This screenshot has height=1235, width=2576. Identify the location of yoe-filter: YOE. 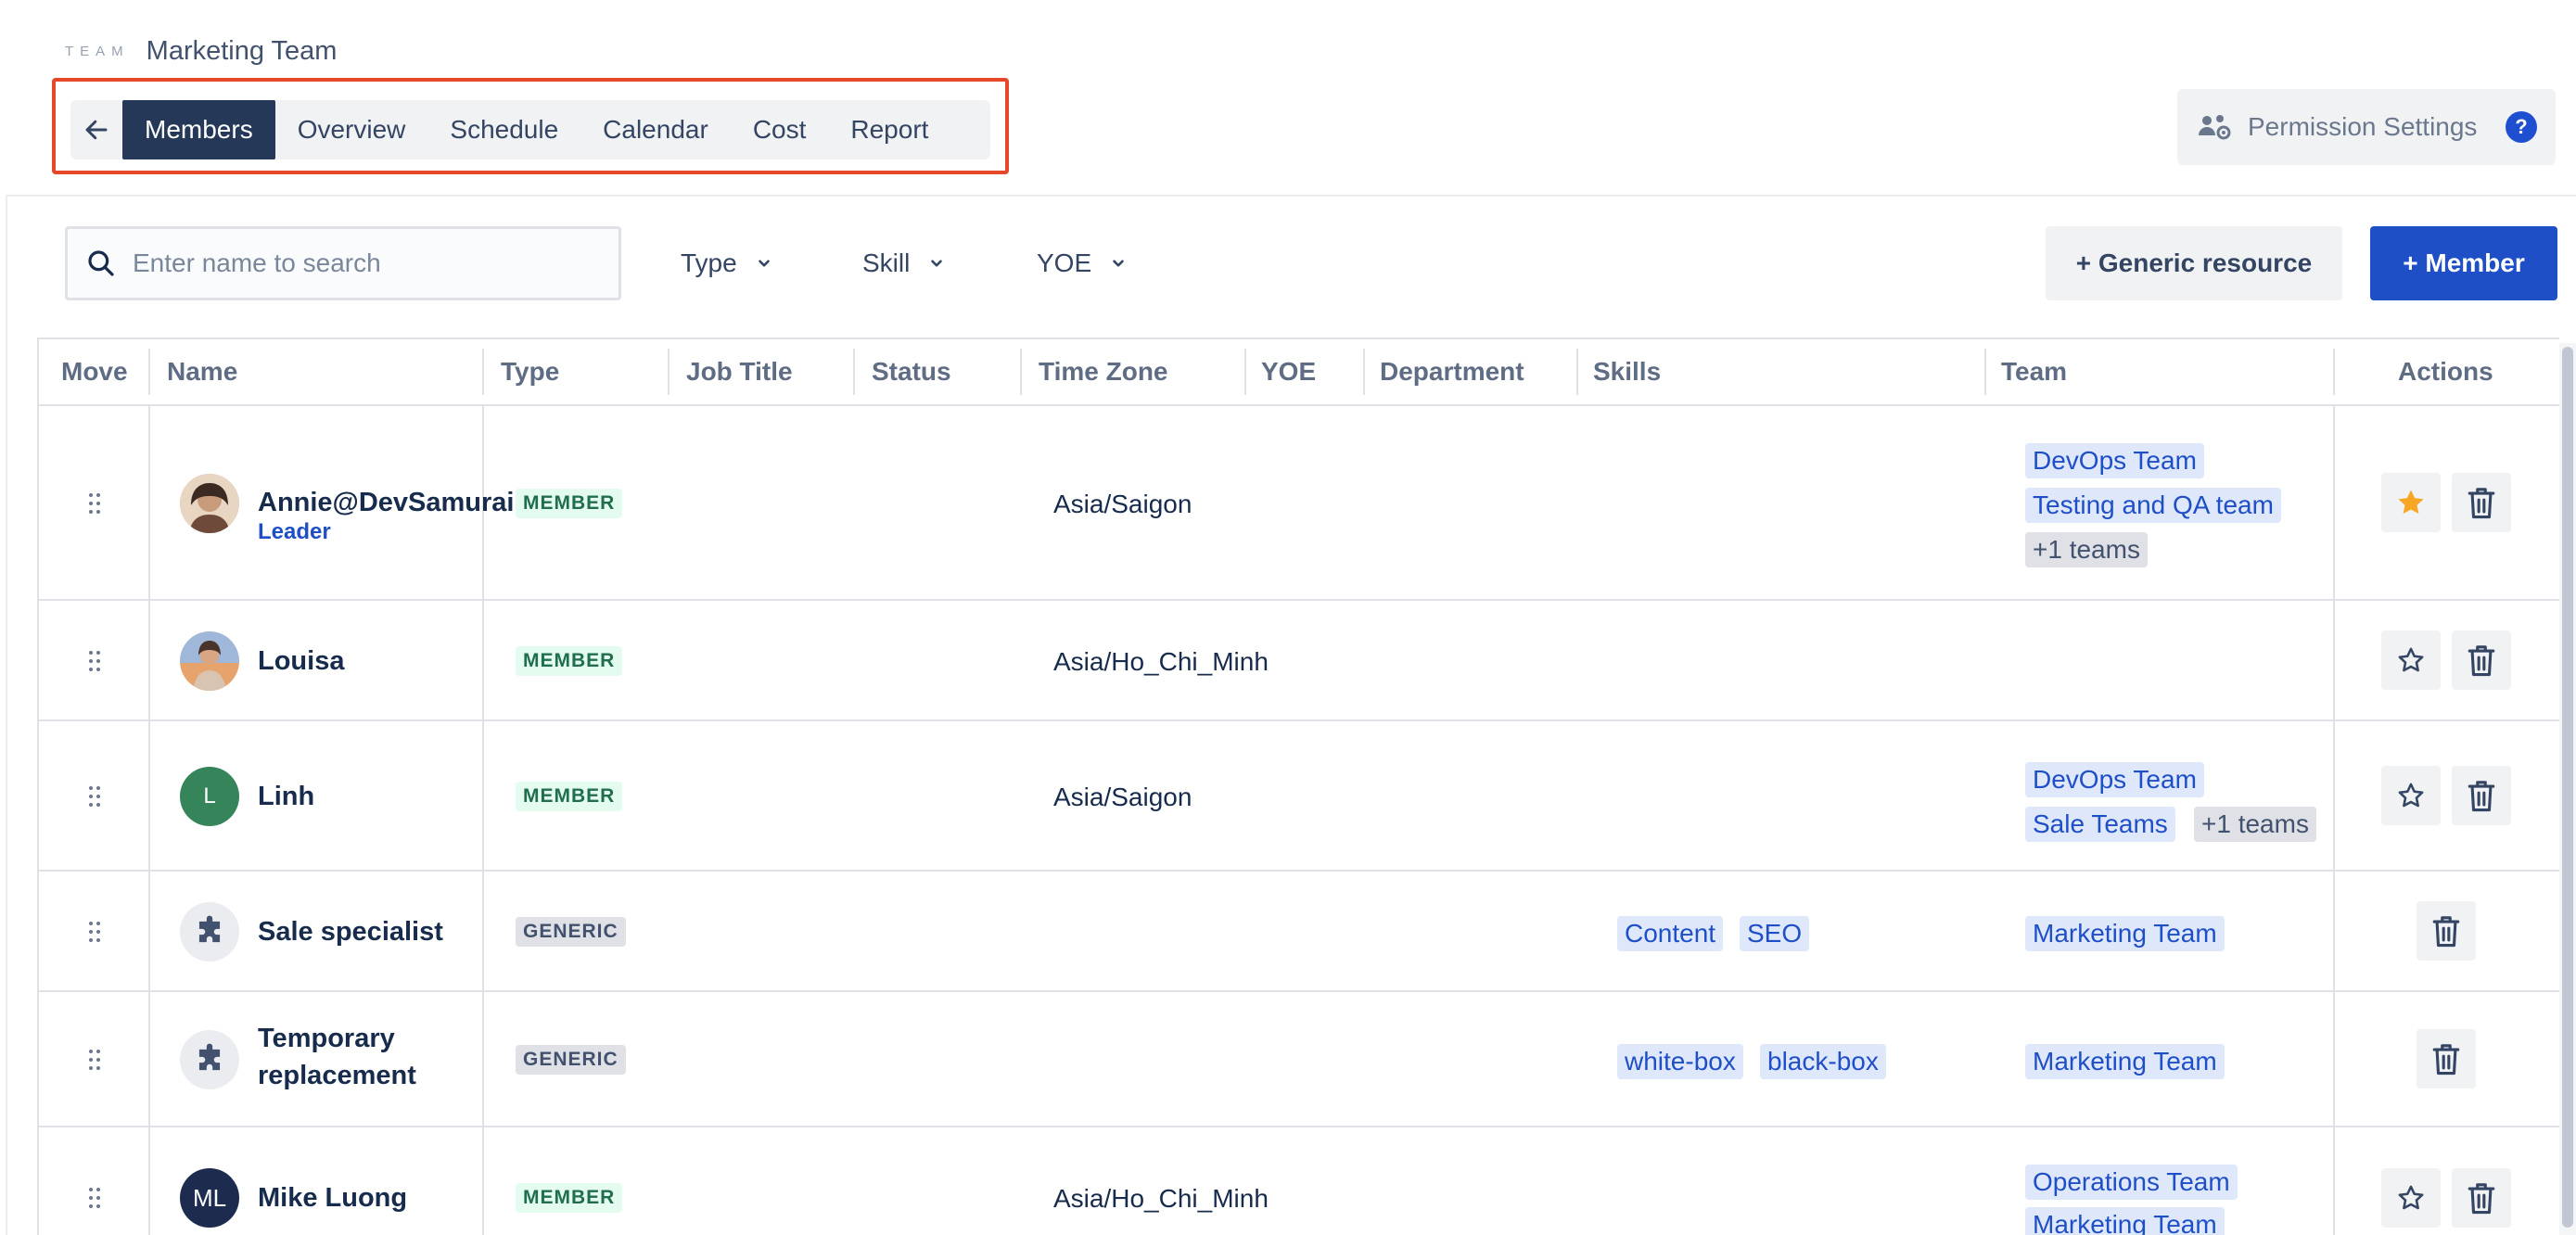
(1082, 263).